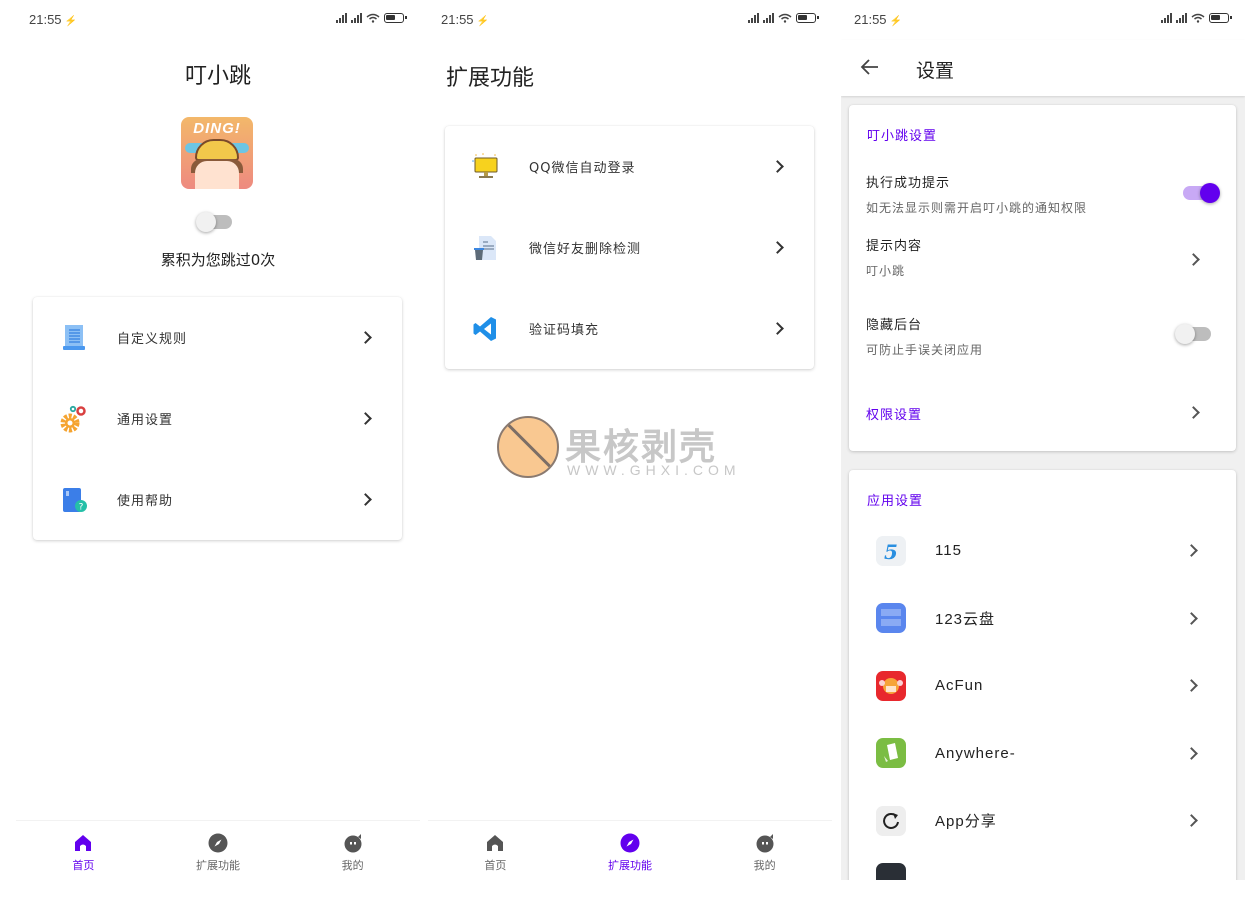  I want to click on menu-item-label: 验证码填充, so click(564, 330).